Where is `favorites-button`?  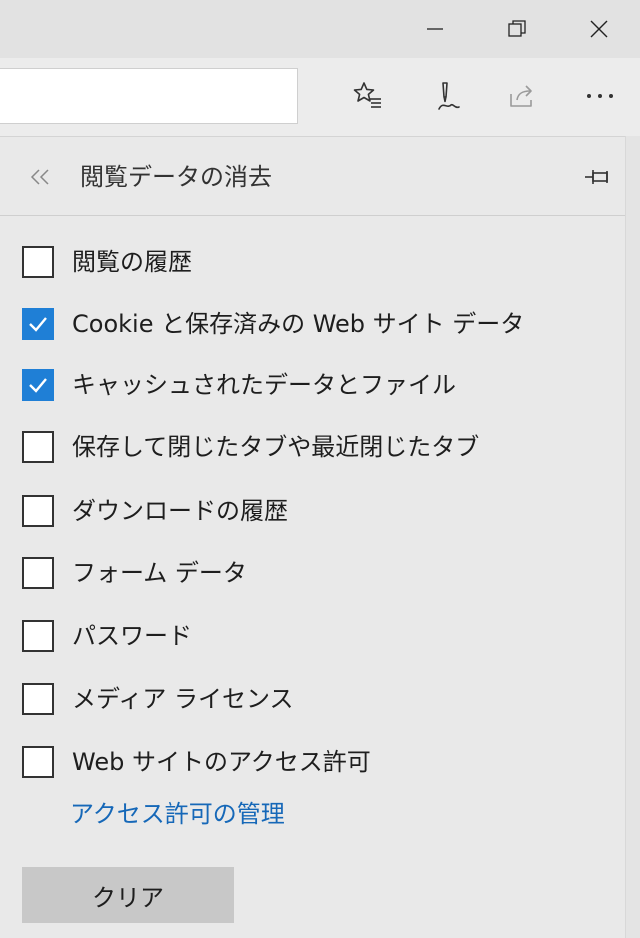 favorites-button is located at coordinates (368, 96).